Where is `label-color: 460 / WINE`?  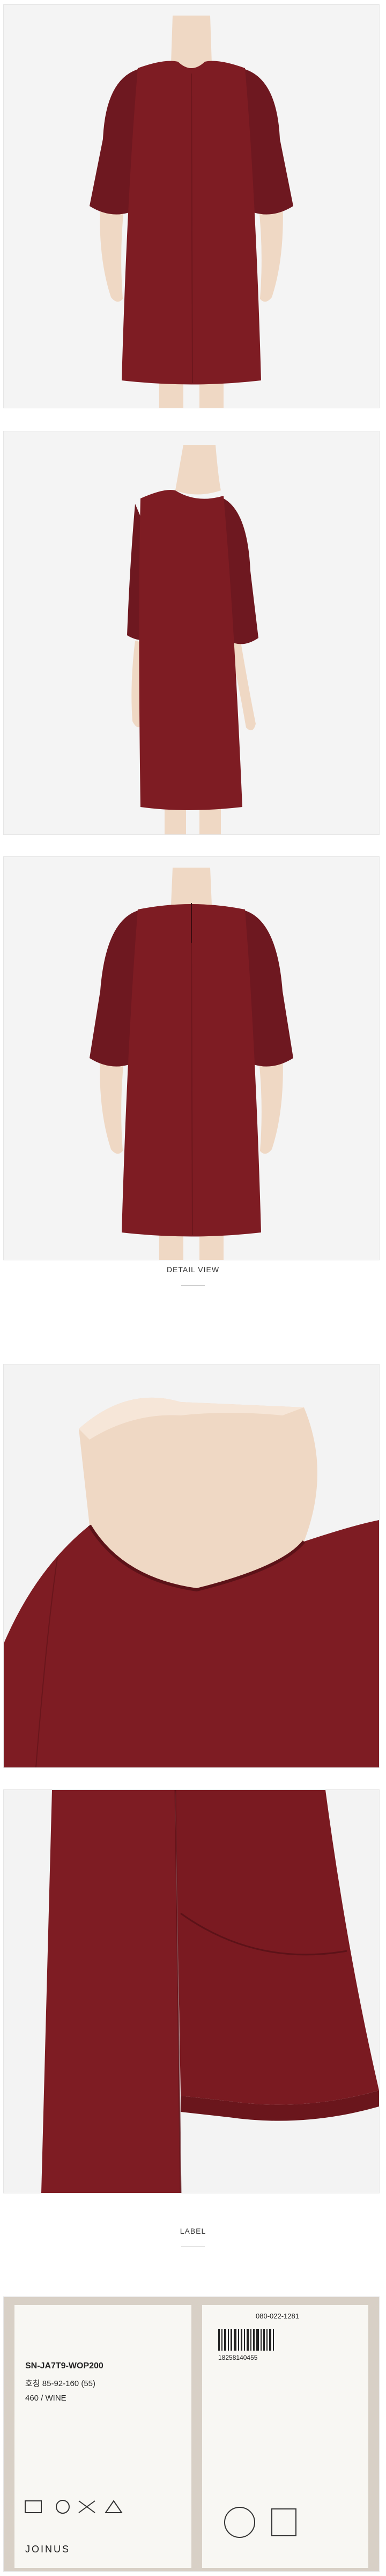 label-color: 460 / WINE is located at coordinates (45, 2398).